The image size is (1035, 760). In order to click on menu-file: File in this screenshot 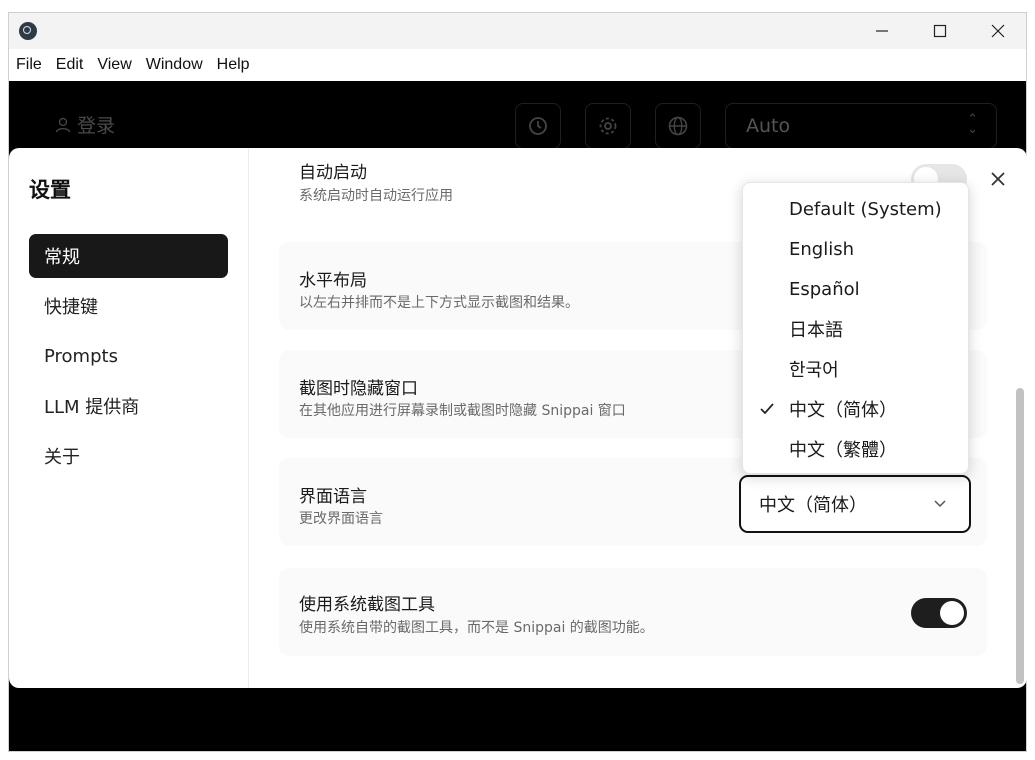, I will do `click(29, 65)`.